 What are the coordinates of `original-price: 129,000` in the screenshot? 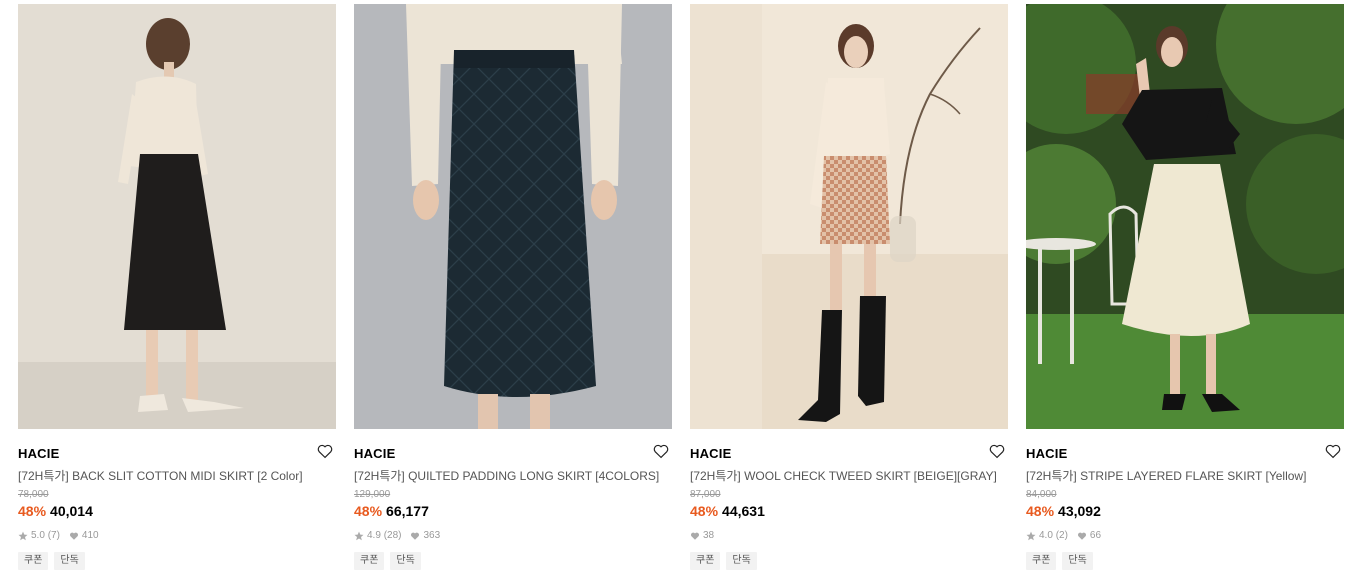 It's located at (372, 494).